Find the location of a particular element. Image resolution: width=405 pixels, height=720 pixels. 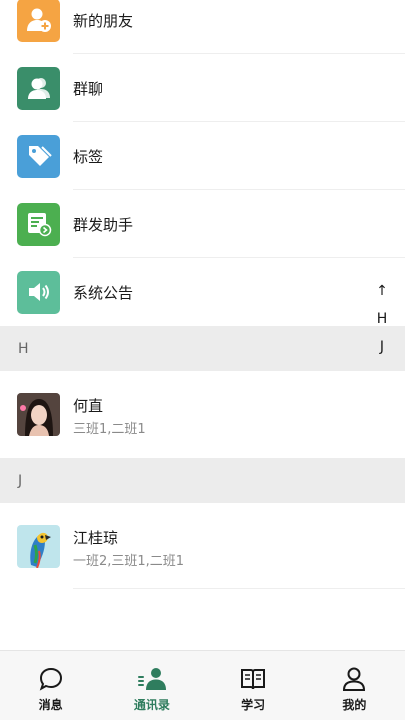

tab-me: 我的 is located at coordinates (354, 685).